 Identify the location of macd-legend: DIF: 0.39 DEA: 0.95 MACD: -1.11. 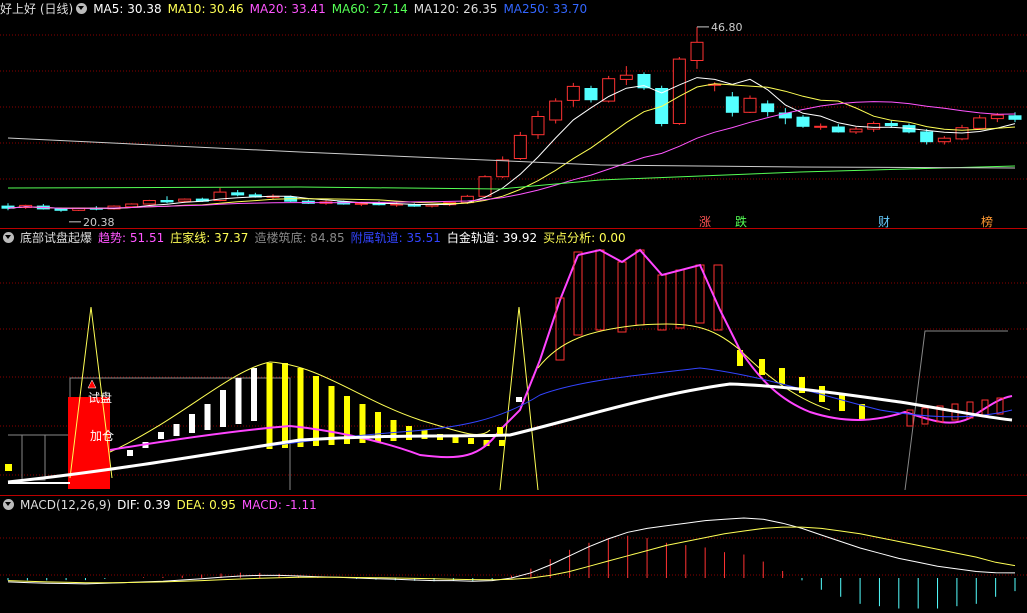
(220, 505).